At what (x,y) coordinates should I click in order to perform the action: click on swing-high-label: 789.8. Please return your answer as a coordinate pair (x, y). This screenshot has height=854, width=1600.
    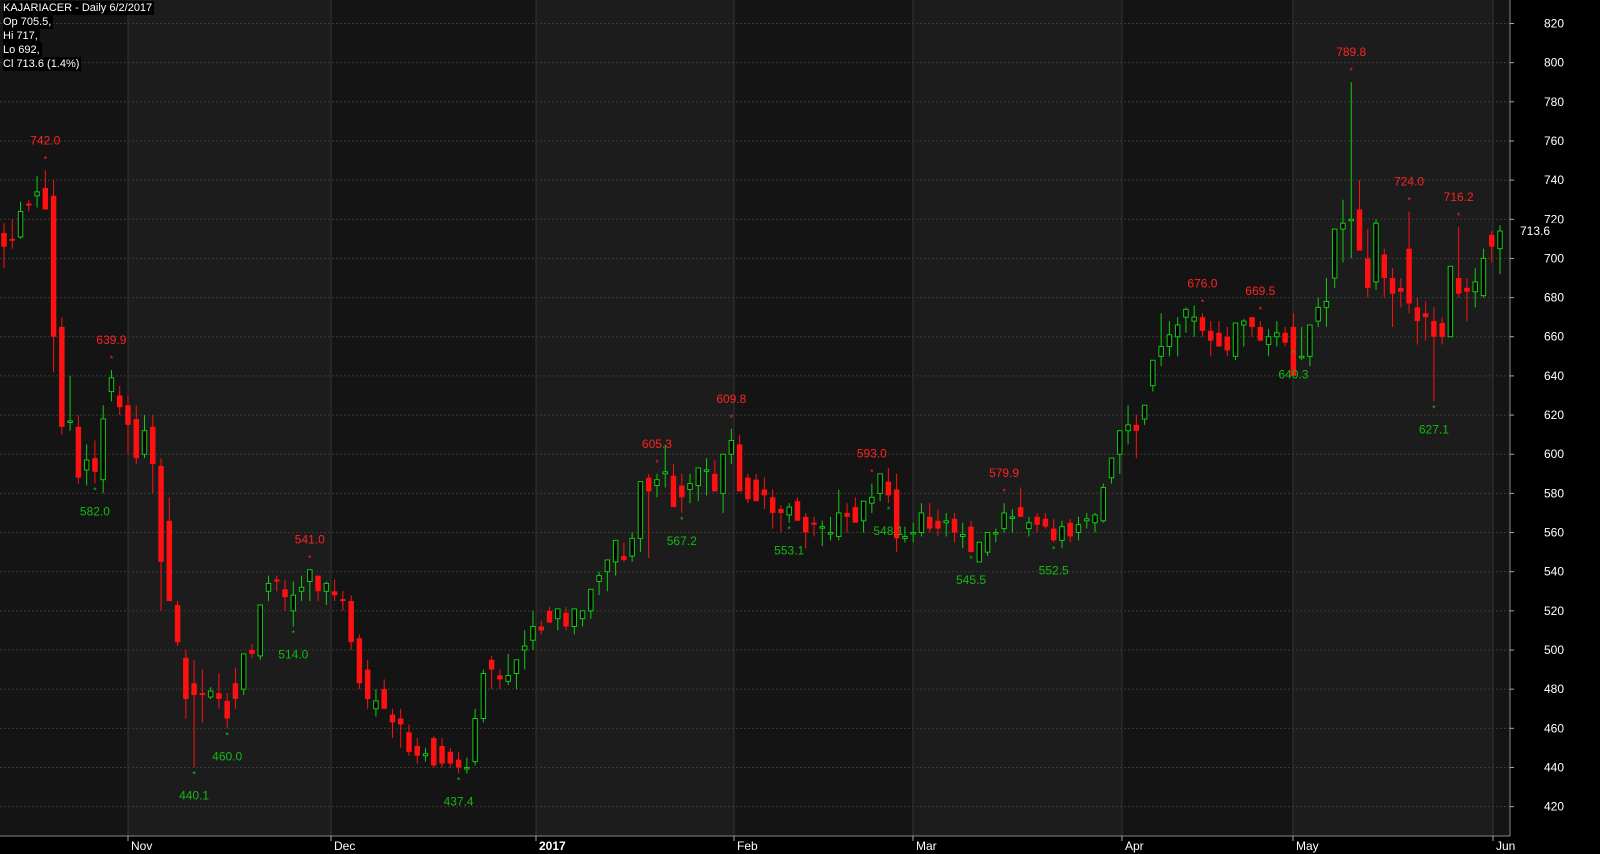
    Looking at the image, I should click on (1351, 52).